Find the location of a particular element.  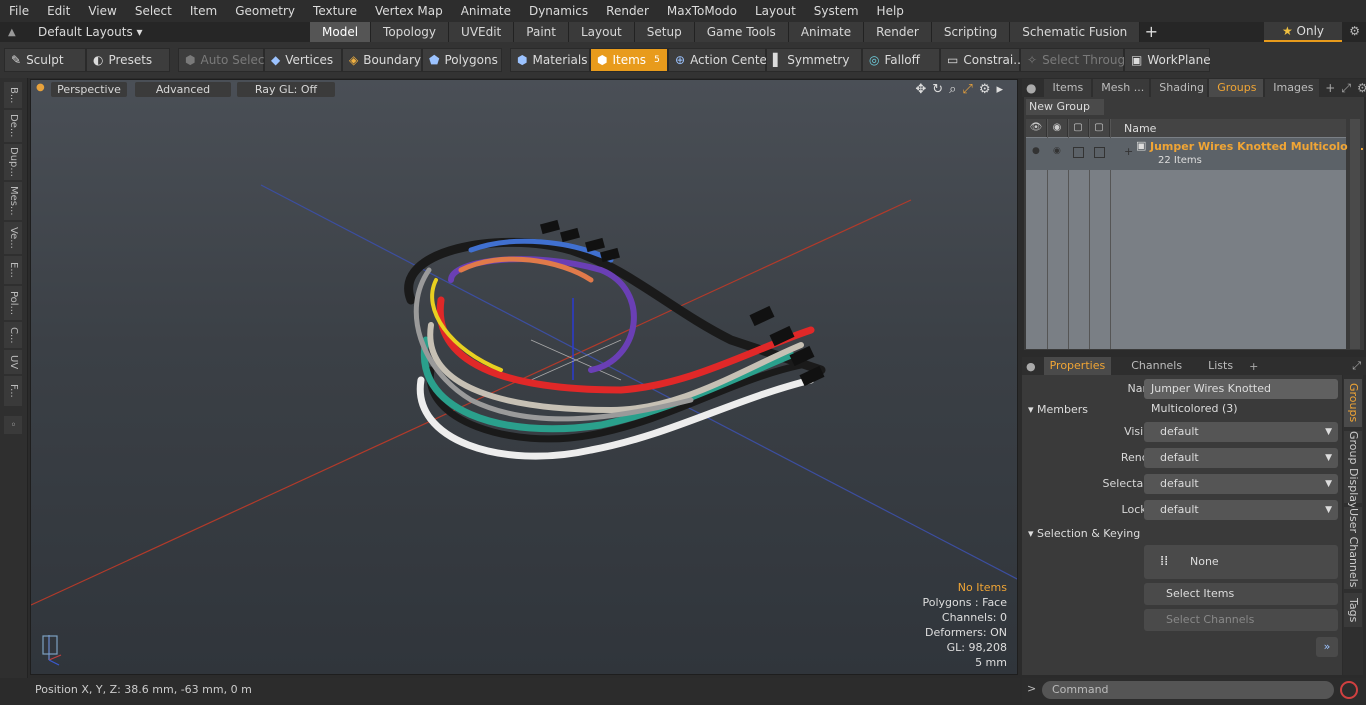

tab-layout: Layout is located at coordinates (601, 32).